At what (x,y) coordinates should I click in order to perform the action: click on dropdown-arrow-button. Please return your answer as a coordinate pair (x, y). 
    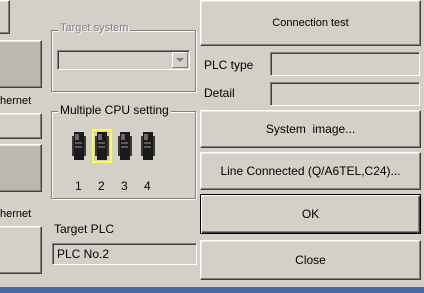
    Looking at the image, I should click on (180, 60).